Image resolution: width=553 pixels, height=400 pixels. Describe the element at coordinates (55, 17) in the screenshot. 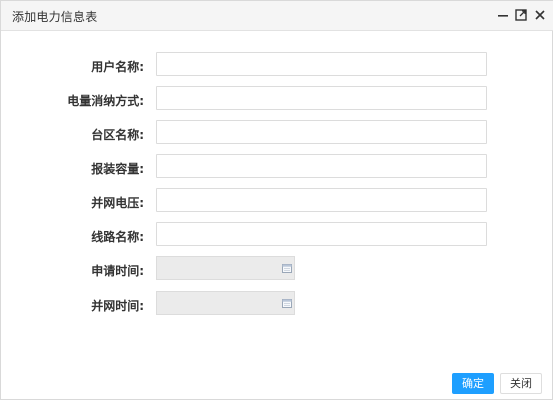

I see `dialog-title: 添加电力信息表` at that location.